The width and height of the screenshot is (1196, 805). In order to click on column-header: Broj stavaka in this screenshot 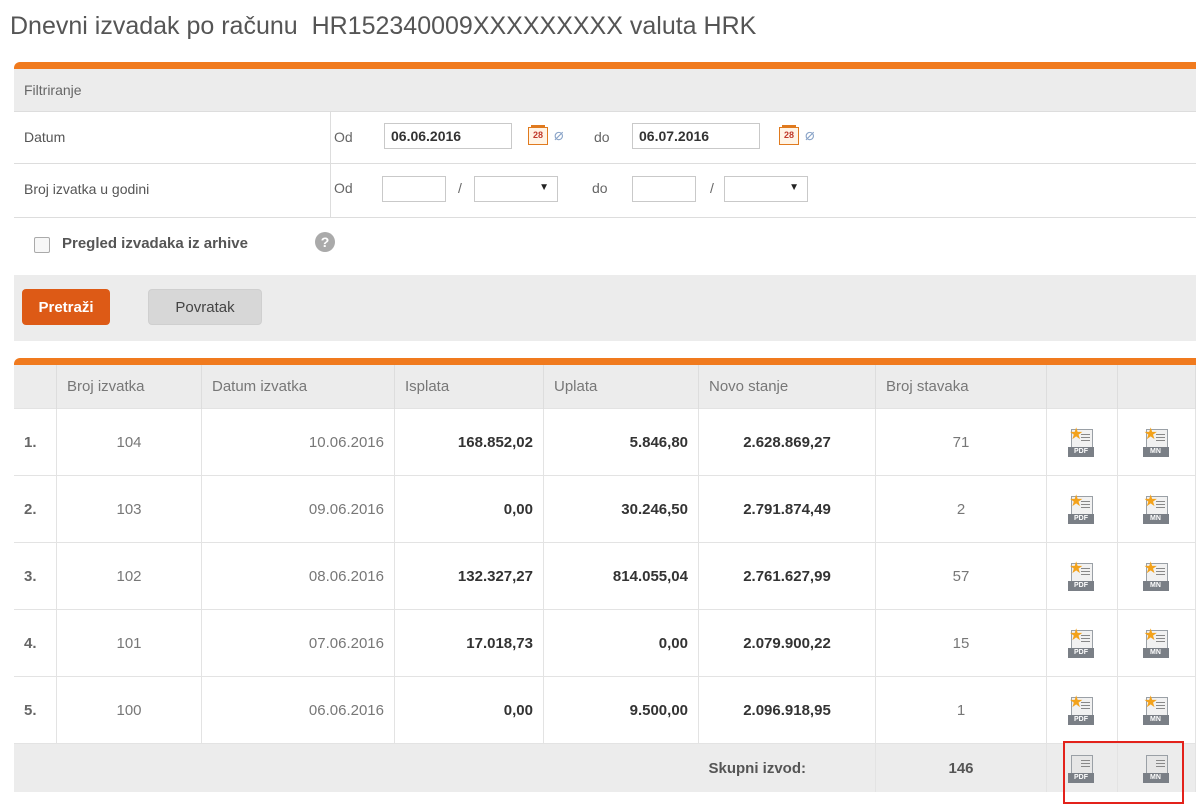, I will do `click(961, 387)`.